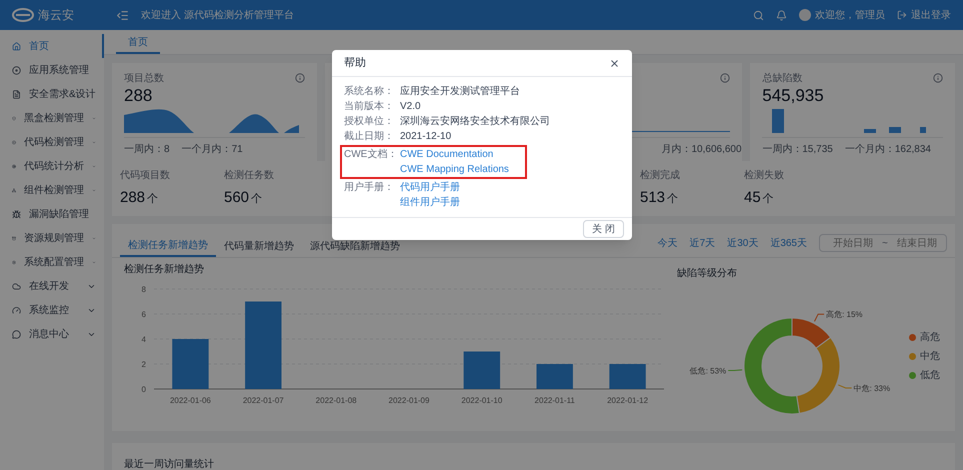  What do you see at coordinates (430, 202) in the screenshot?
I see `help-link: 组件用户手册` at bounding box center [430, 202].